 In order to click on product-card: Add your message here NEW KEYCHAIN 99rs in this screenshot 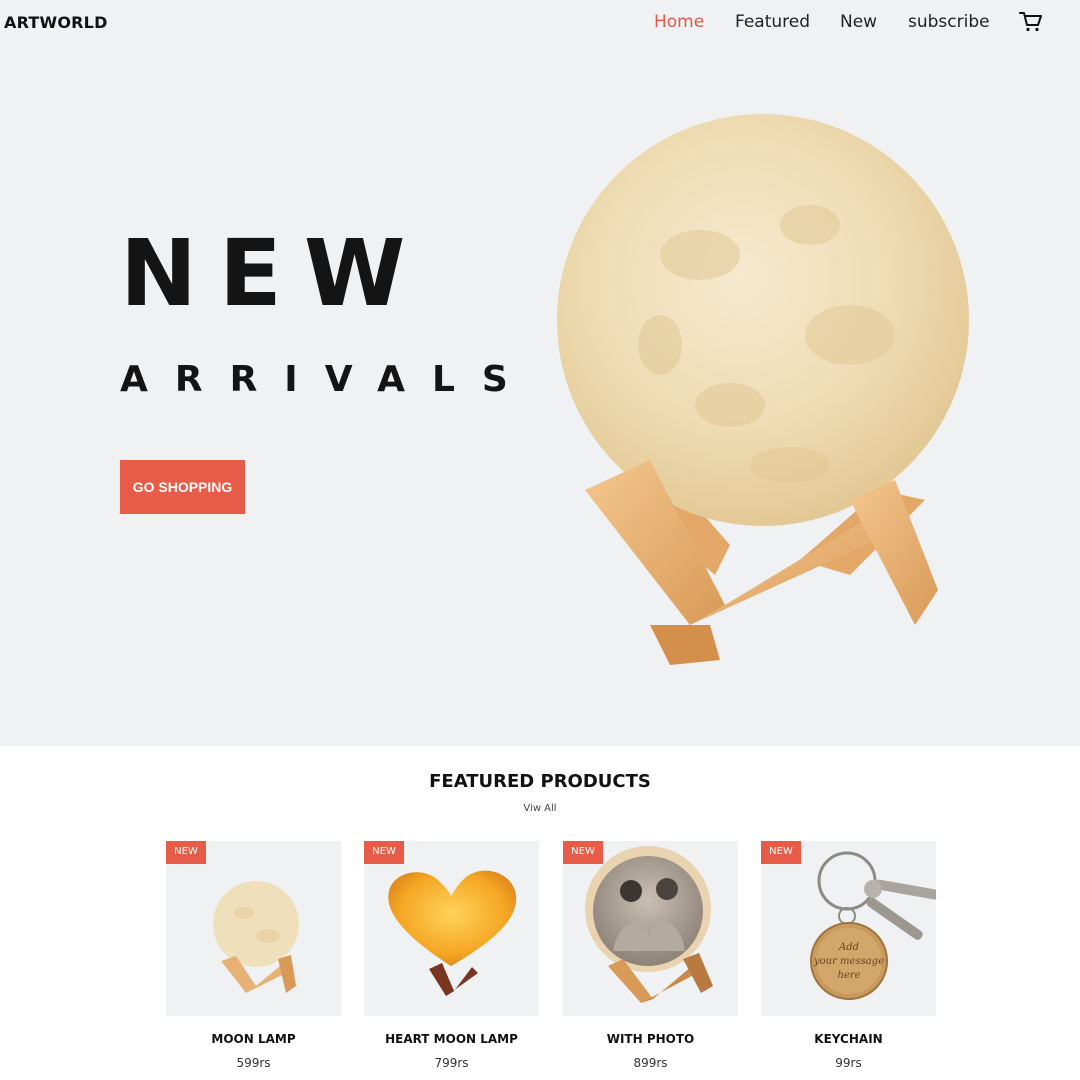, I will do `click(848, 955)`.